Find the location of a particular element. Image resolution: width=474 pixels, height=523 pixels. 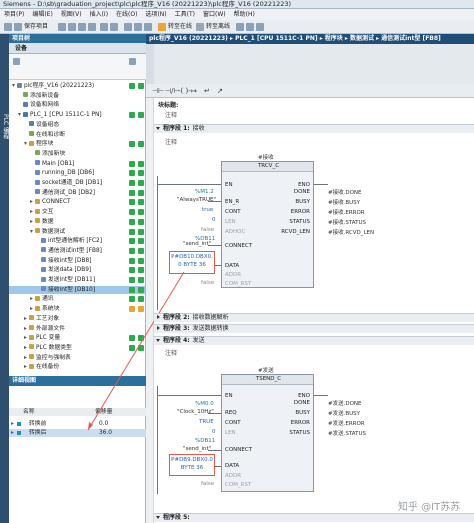

go-online-icon is located at coordinates (162, 27).